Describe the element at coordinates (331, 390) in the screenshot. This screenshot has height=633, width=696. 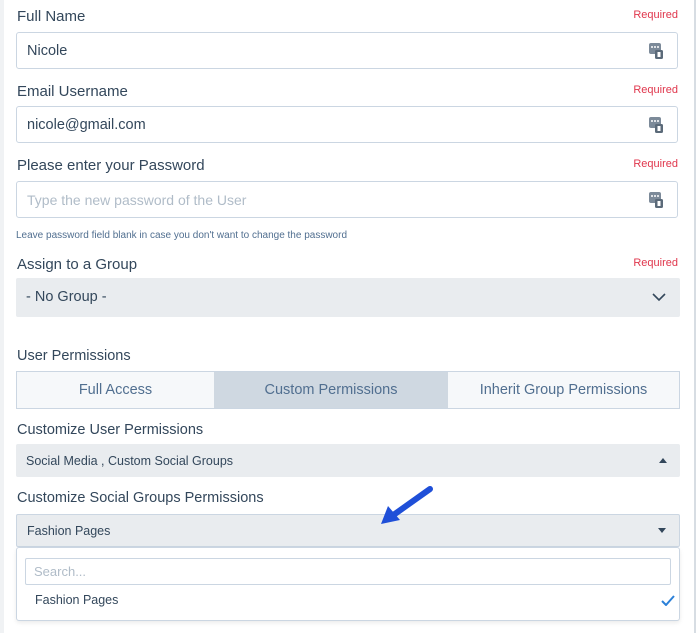
I see `tab-custom-permissions: Custom Permissions` at that location.